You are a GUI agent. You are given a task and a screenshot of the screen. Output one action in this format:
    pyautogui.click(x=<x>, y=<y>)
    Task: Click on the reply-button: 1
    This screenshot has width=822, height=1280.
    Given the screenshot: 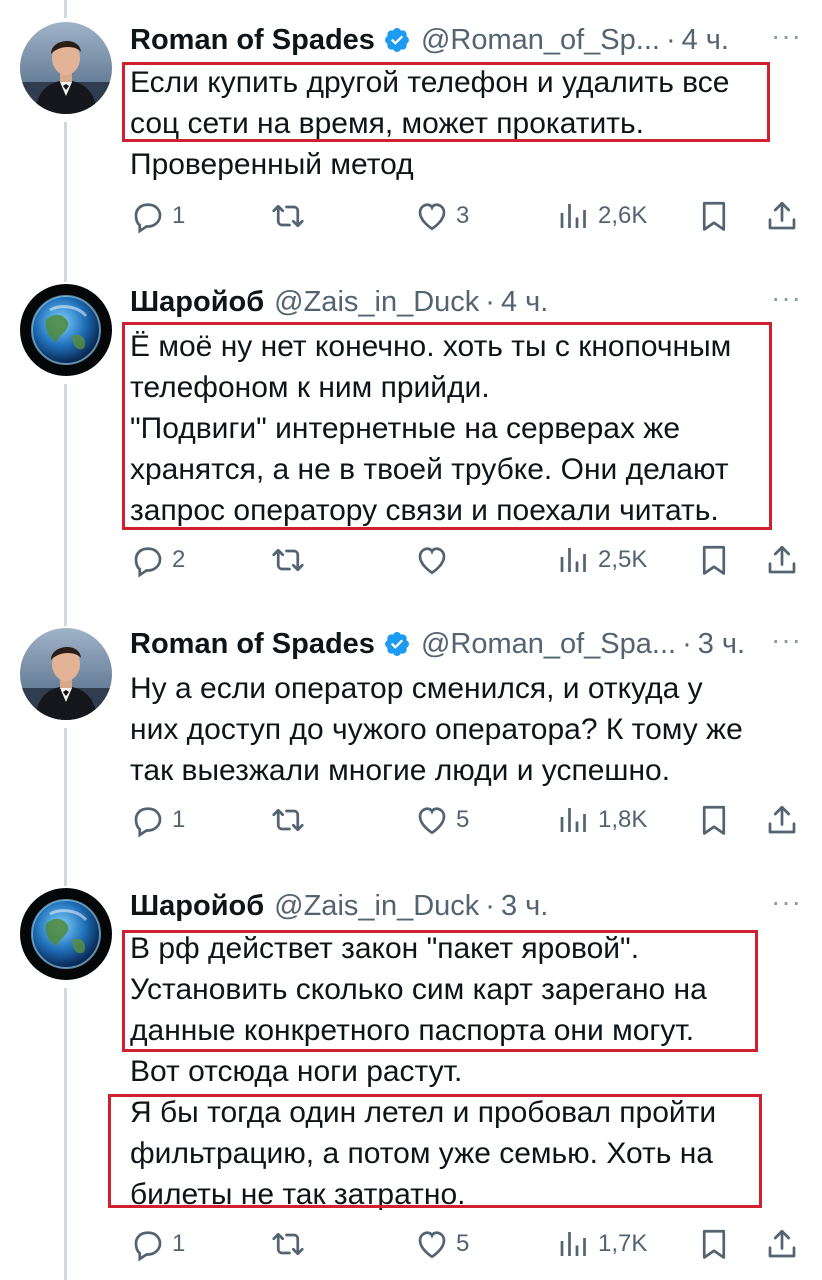 What is the action you would take?
    pyautogui.click(x=157, y=1244)
    